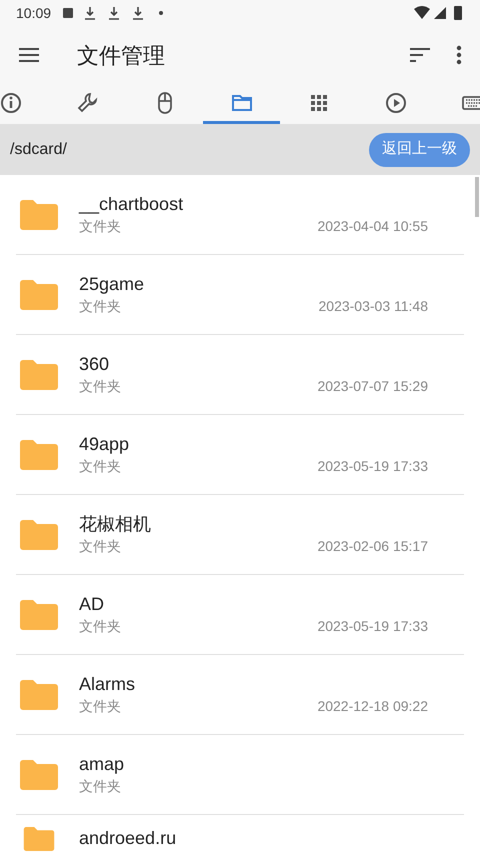 The image size is (480, 852). I want to click on modified-date: 2023-07-07 15:29, so click(372, 386).